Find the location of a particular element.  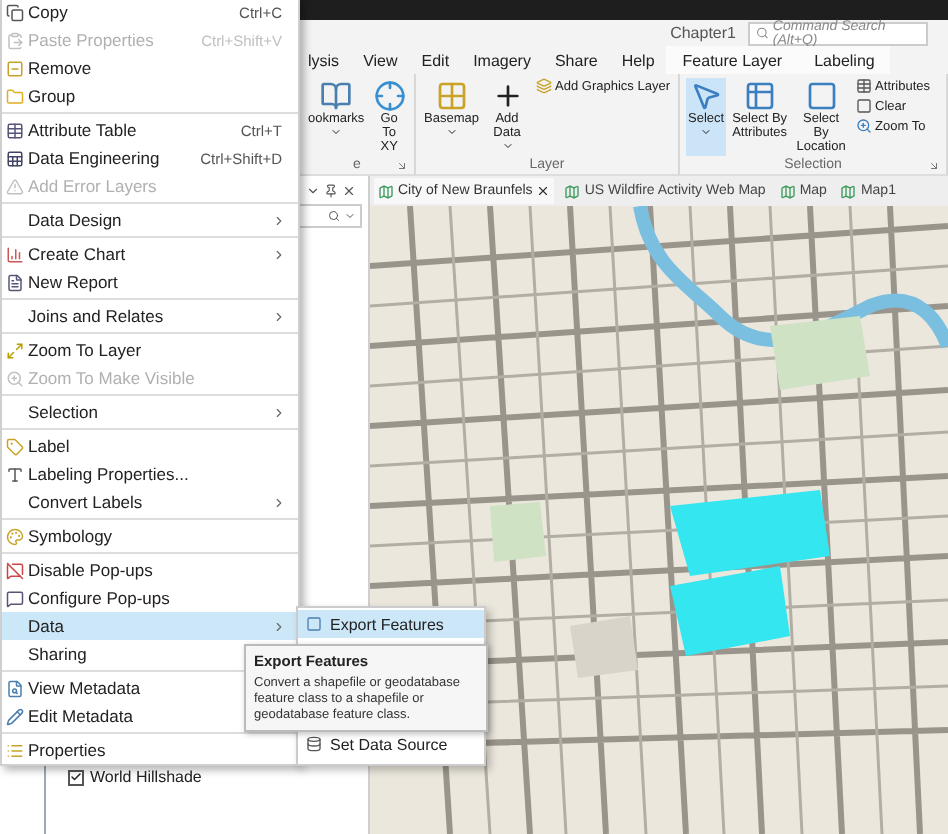

menu-item: New Report is located at coordinates (150, 282).